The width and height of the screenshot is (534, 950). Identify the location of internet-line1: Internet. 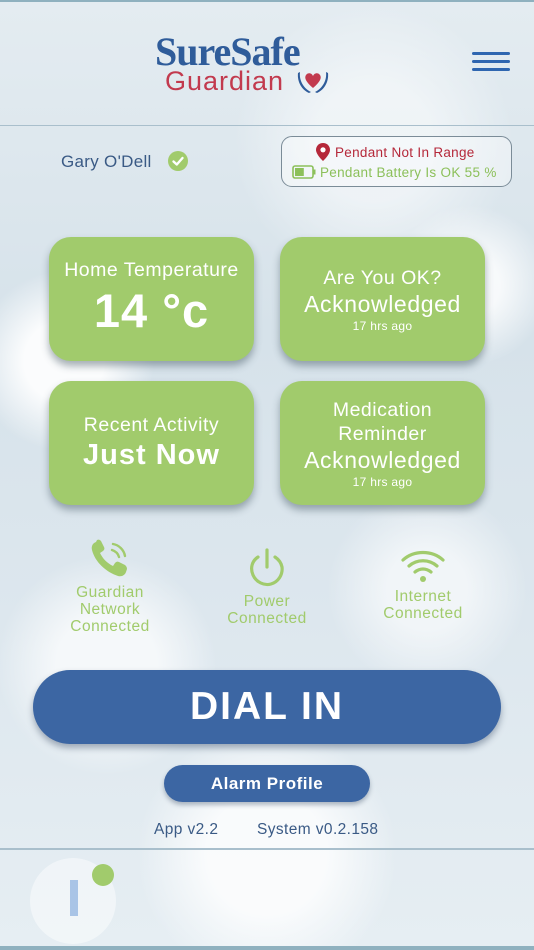
(423, 596).